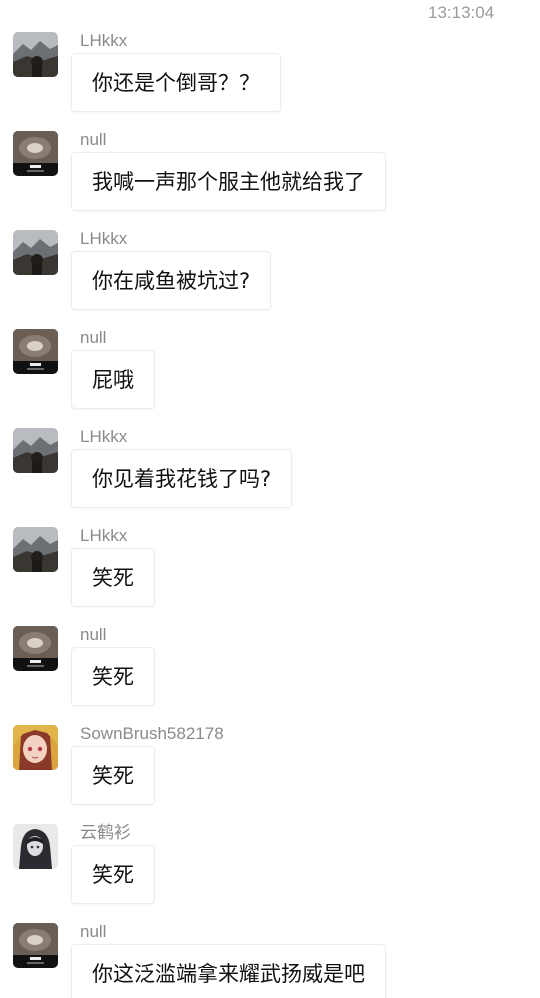  What do you see at coordinates (270, 873) in the screenshot?
I see `chat-message: 云鹤衫 笑死` at bounding box center [270, 873].